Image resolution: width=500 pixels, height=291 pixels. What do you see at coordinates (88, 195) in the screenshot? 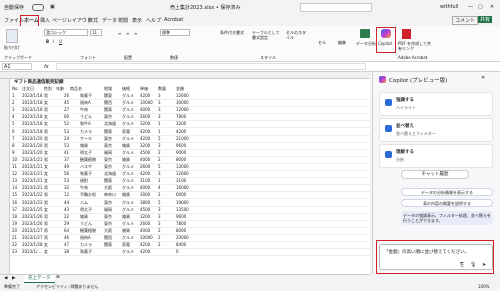
I see `table-cell: 手鞠お祝` at bounding box center [88, 195].